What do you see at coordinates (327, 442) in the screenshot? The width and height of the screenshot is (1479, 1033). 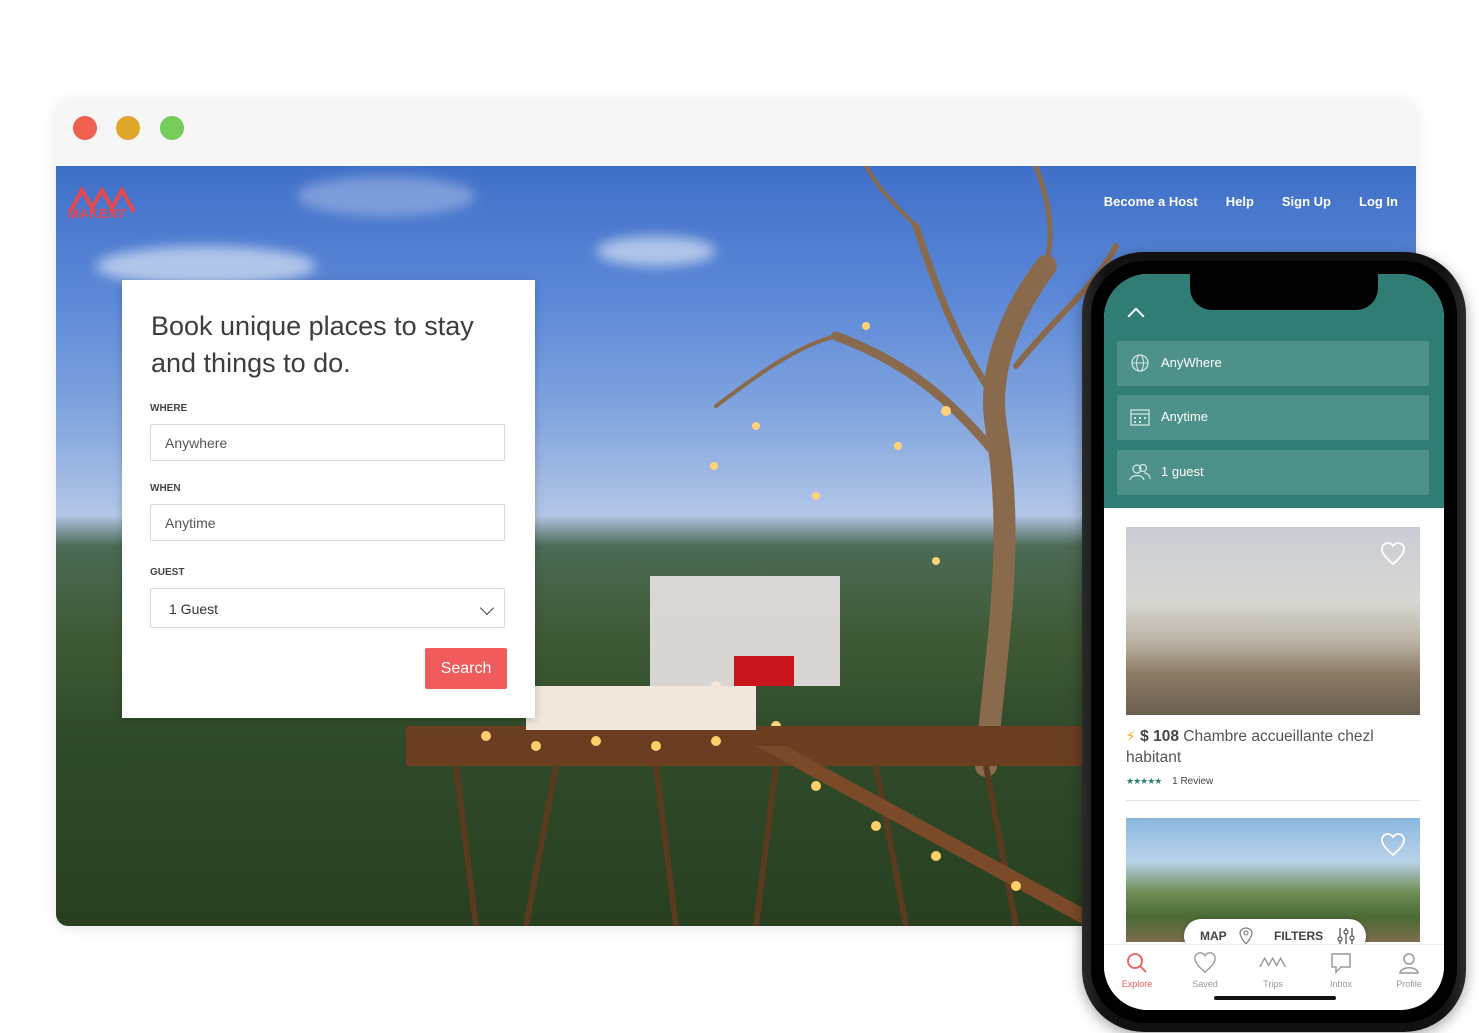 I see `where-input: Anywhere` at bounding box center [327, 442].